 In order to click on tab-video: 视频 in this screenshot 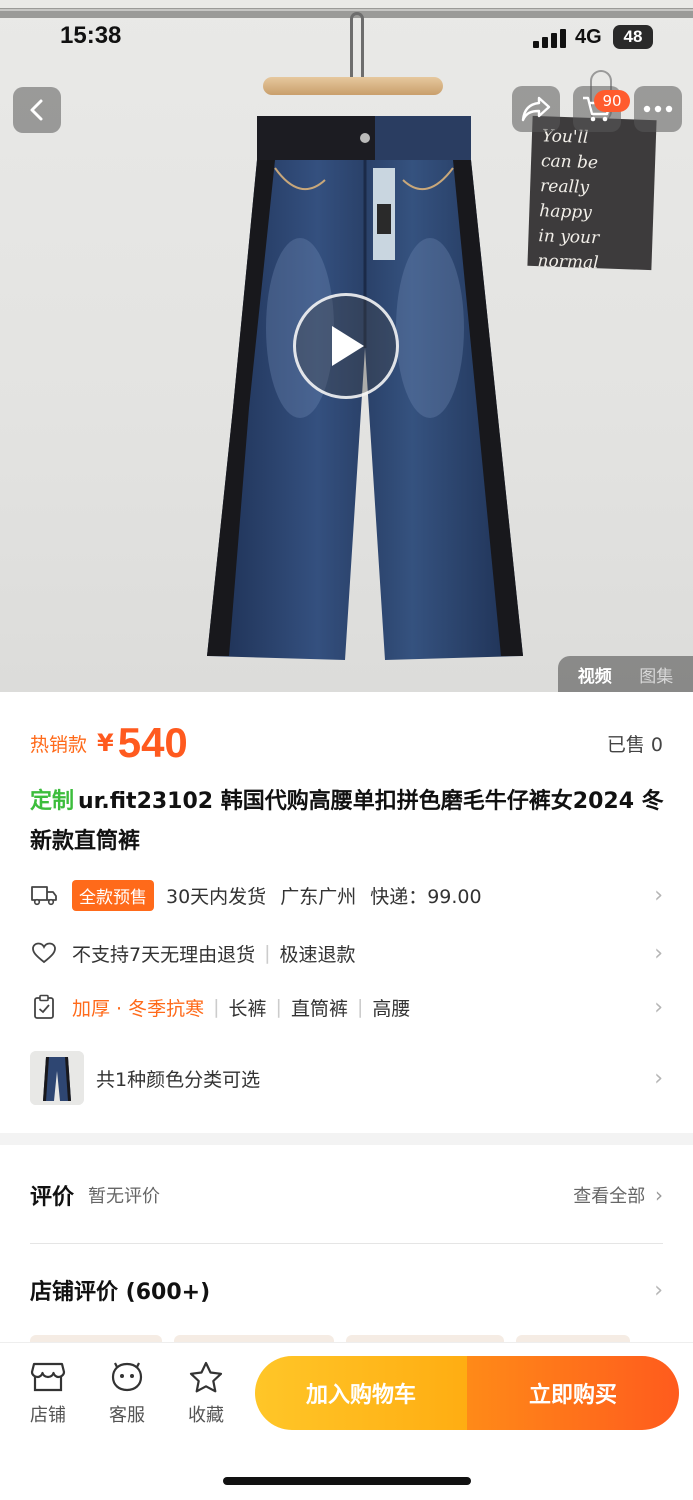, I will do `click(595, 674)`.